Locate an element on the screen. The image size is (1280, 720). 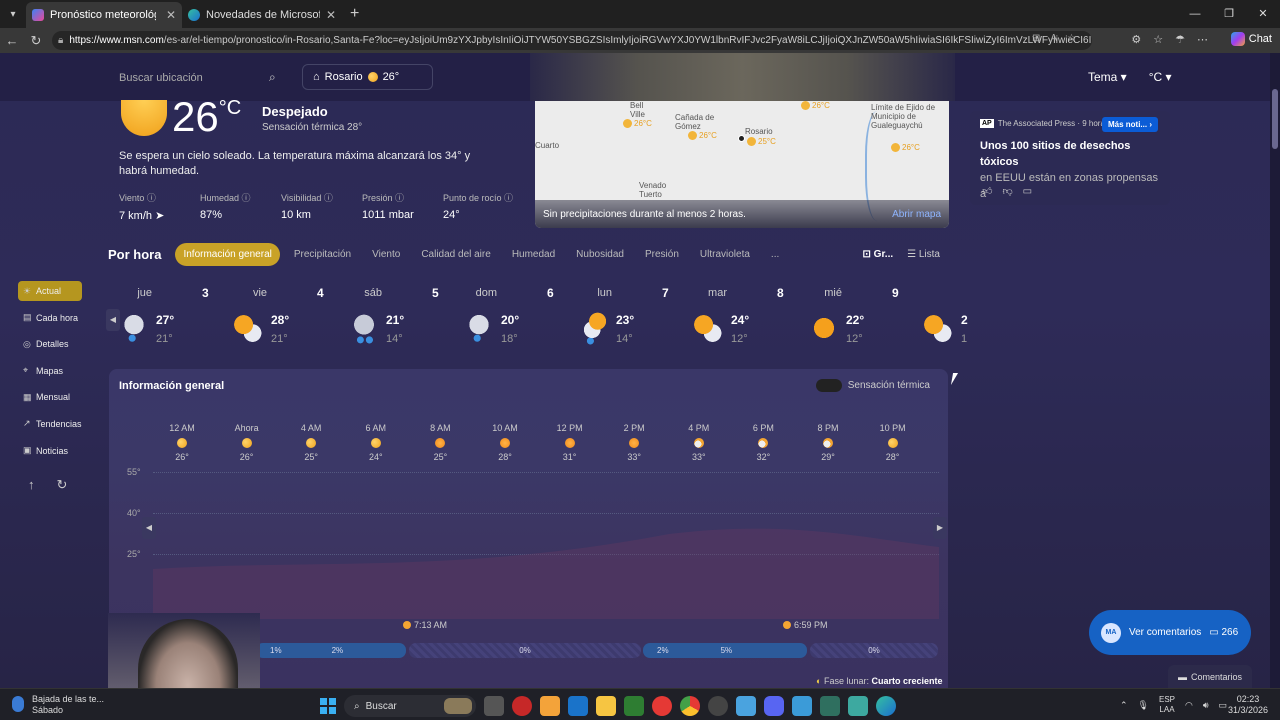
location-search: Buscar ubicación ⌕ is located at coordinates (204, 77).